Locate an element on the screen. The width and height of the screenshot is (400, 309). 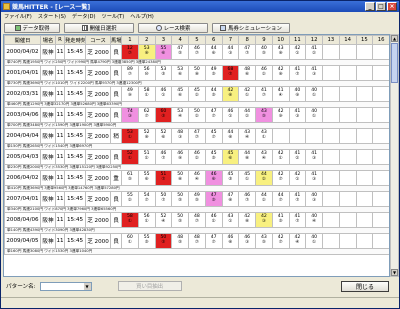
col-race: R is located at coordinates (60, 40).